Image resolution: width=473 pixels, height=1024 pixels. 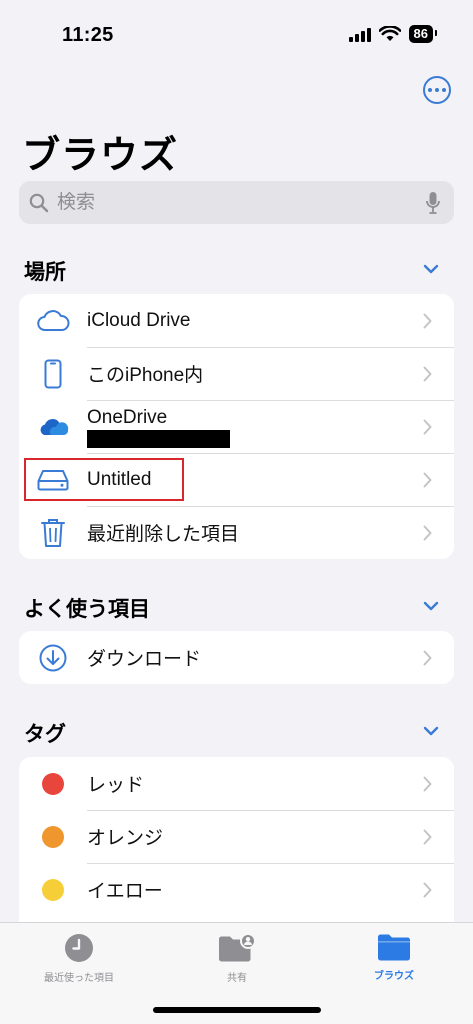 What do you see at coordinates (144, 659) in the screenshot?
I see `row-label: ダウンロード` at bounding box center [144, 659].